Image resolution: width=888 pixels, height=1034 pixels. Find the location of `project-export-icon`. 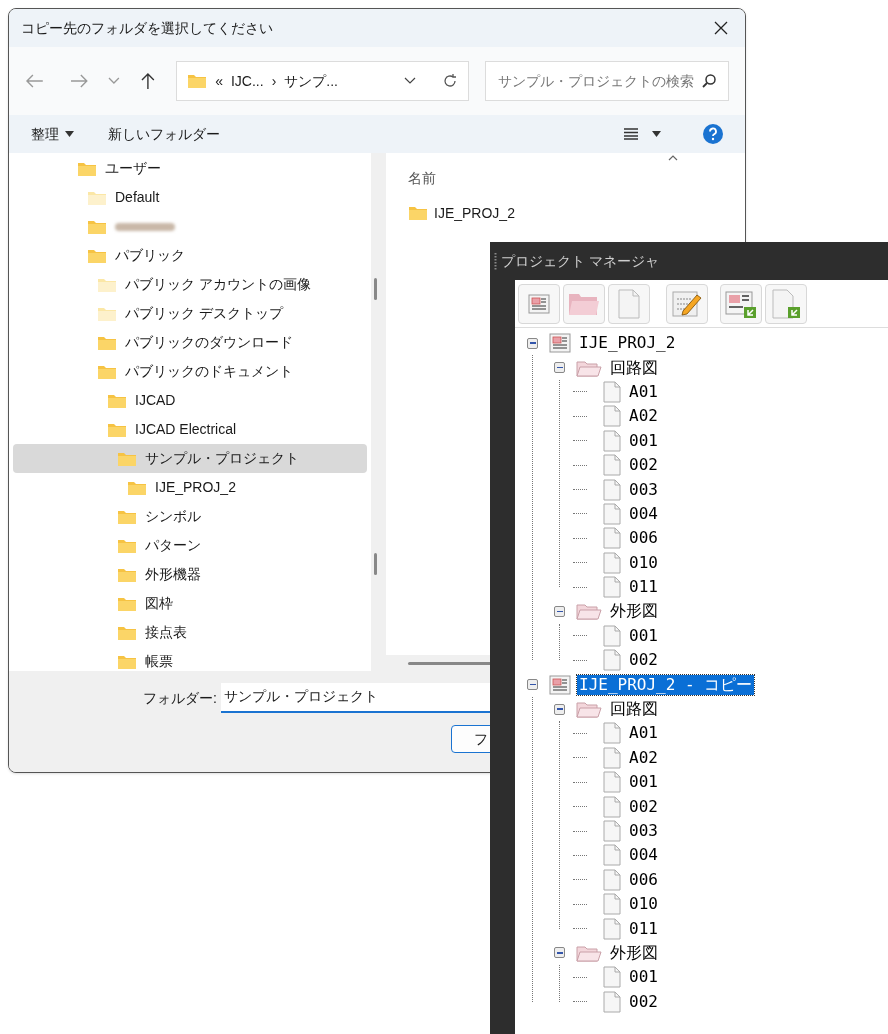

project-export-icon is located at coordinates (741, 303).